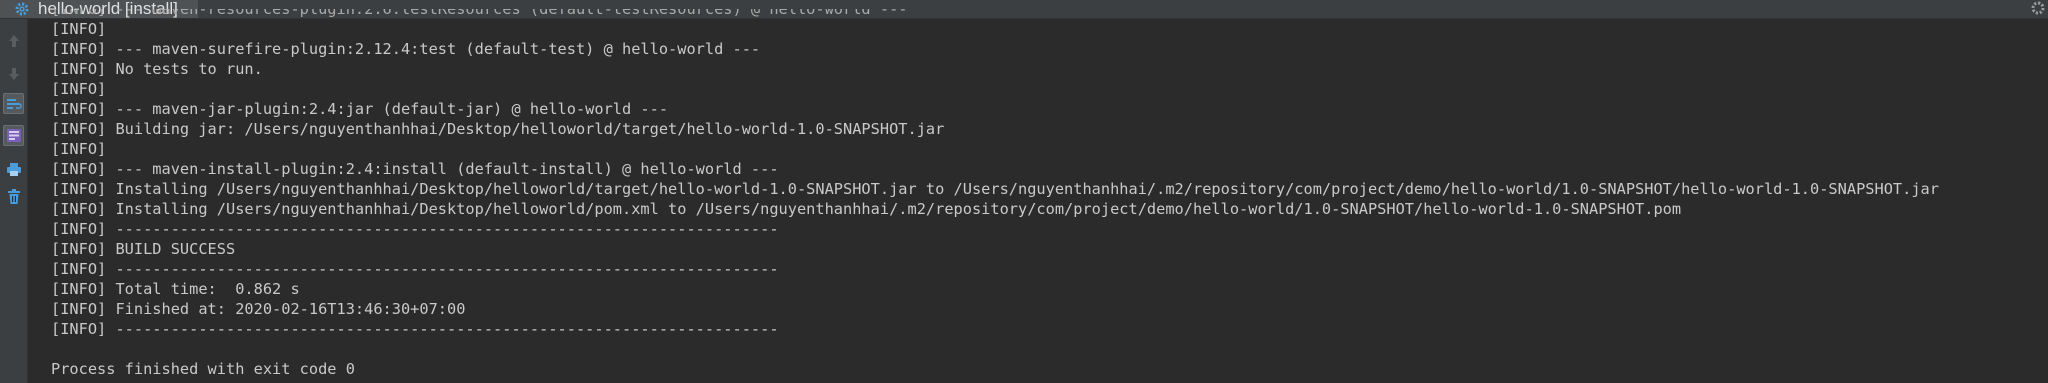 The height and width of the screenshot is (383, 2048). Describe the element at coordinates (203, 369) in the screenshot. I see `process-exit-line: Process finished with exit code 0` at that location.